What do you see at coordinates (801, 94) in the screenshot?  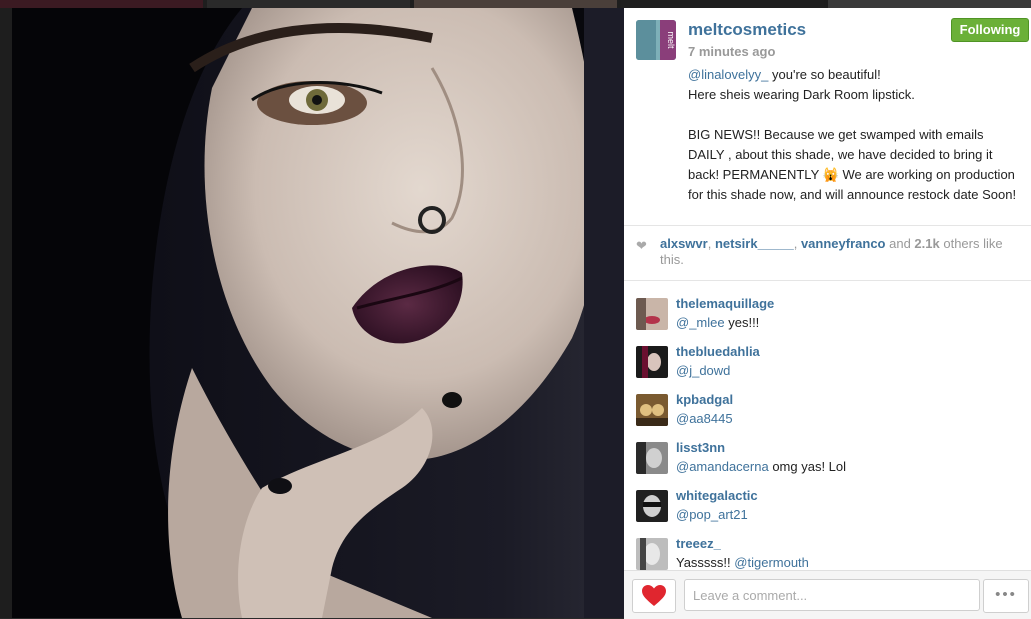 I see `caption-line-2: Here sheis wearing Dark Room lipstick.` at bounding box center [801, 94].